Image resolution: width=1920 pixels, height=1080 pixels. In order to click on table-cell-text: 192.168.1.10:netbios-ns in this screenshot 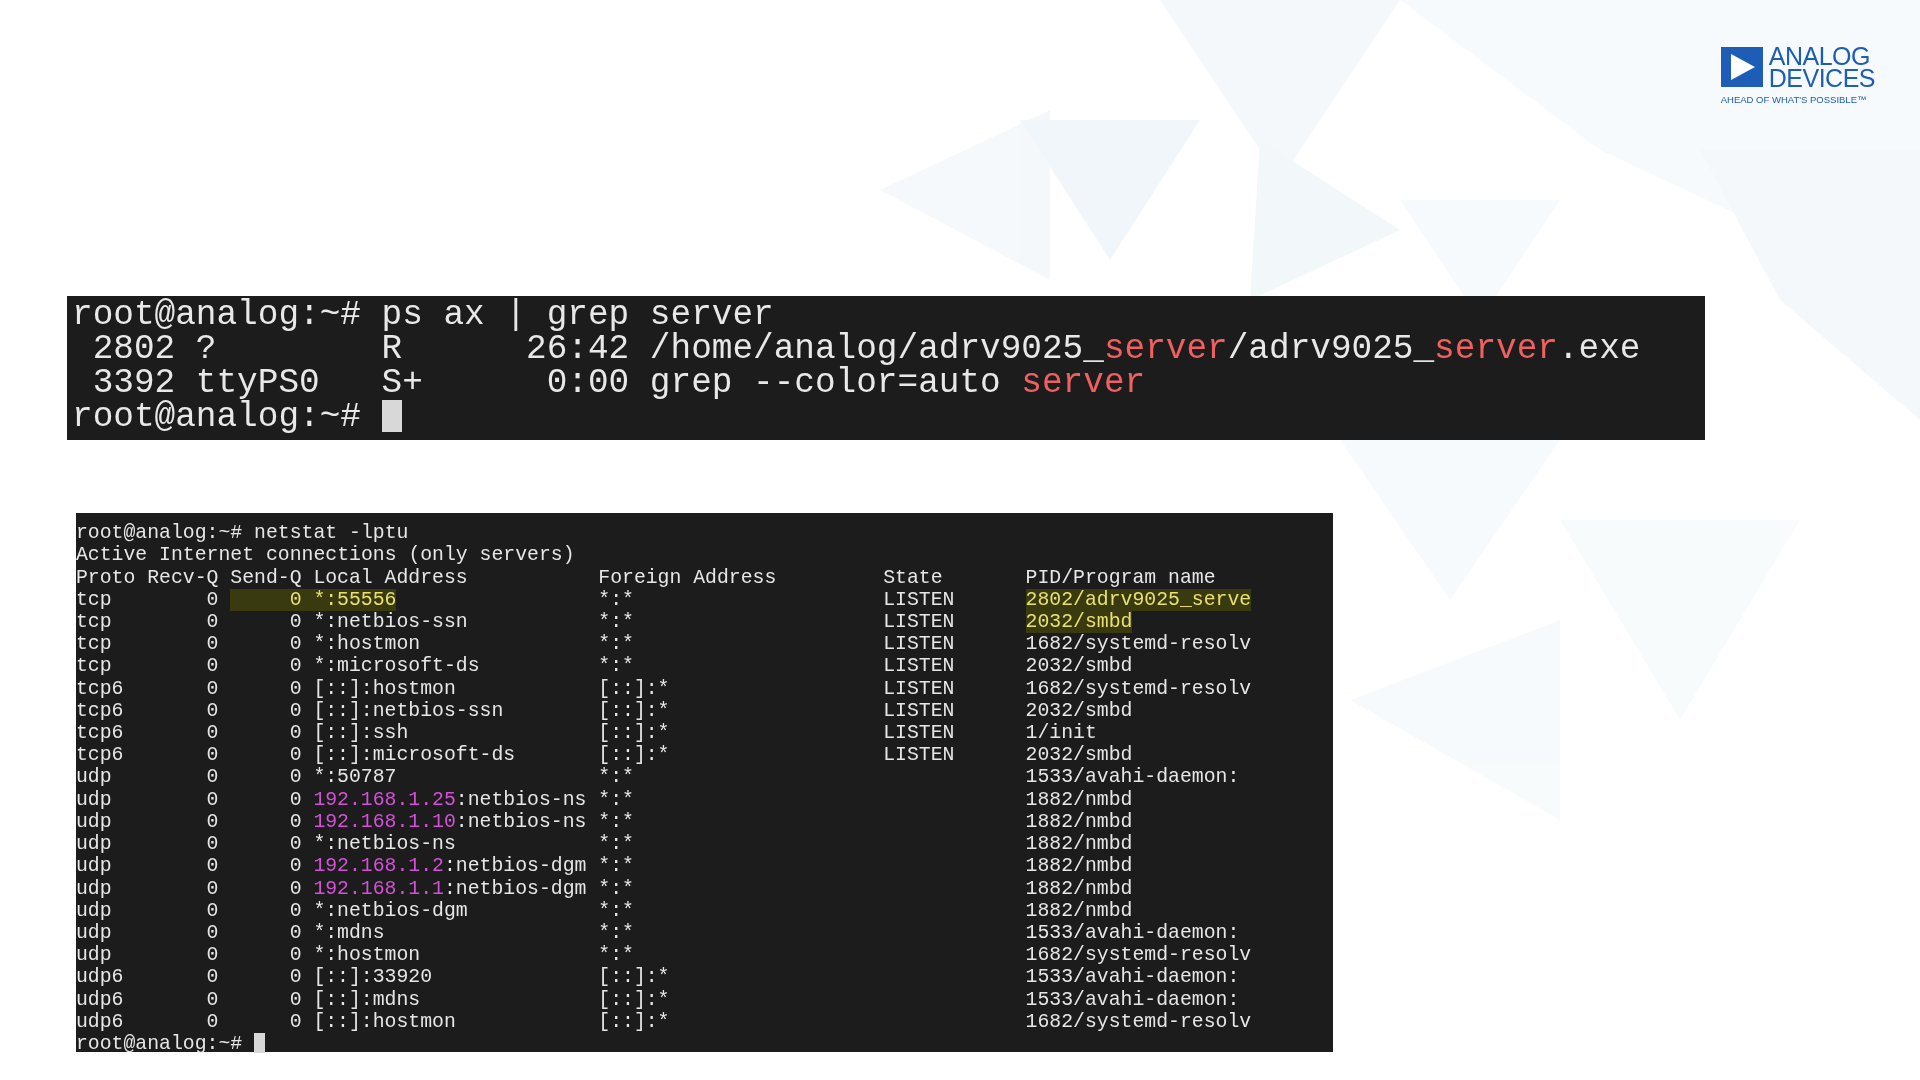, I will do `click(450, 822)`.